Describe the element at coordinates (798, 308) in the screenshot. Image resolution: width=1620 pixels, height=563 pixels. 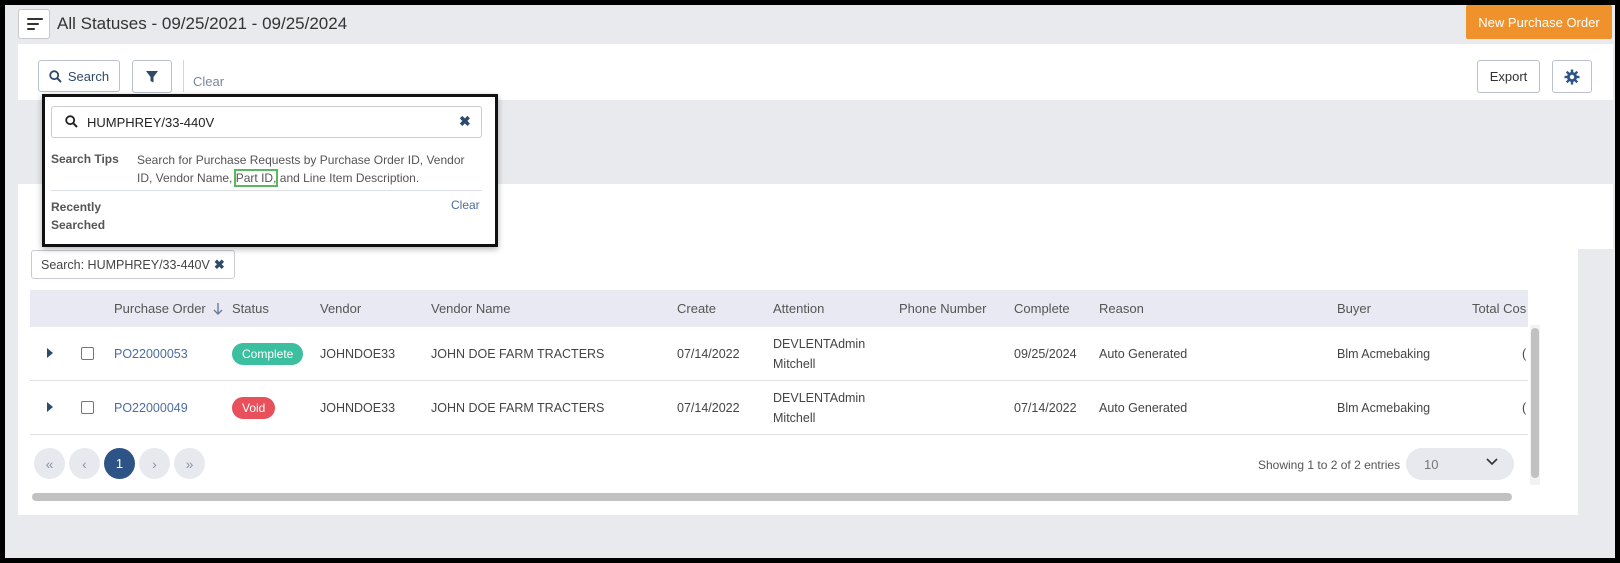
I see `column-header-attention: Attention` at that location.